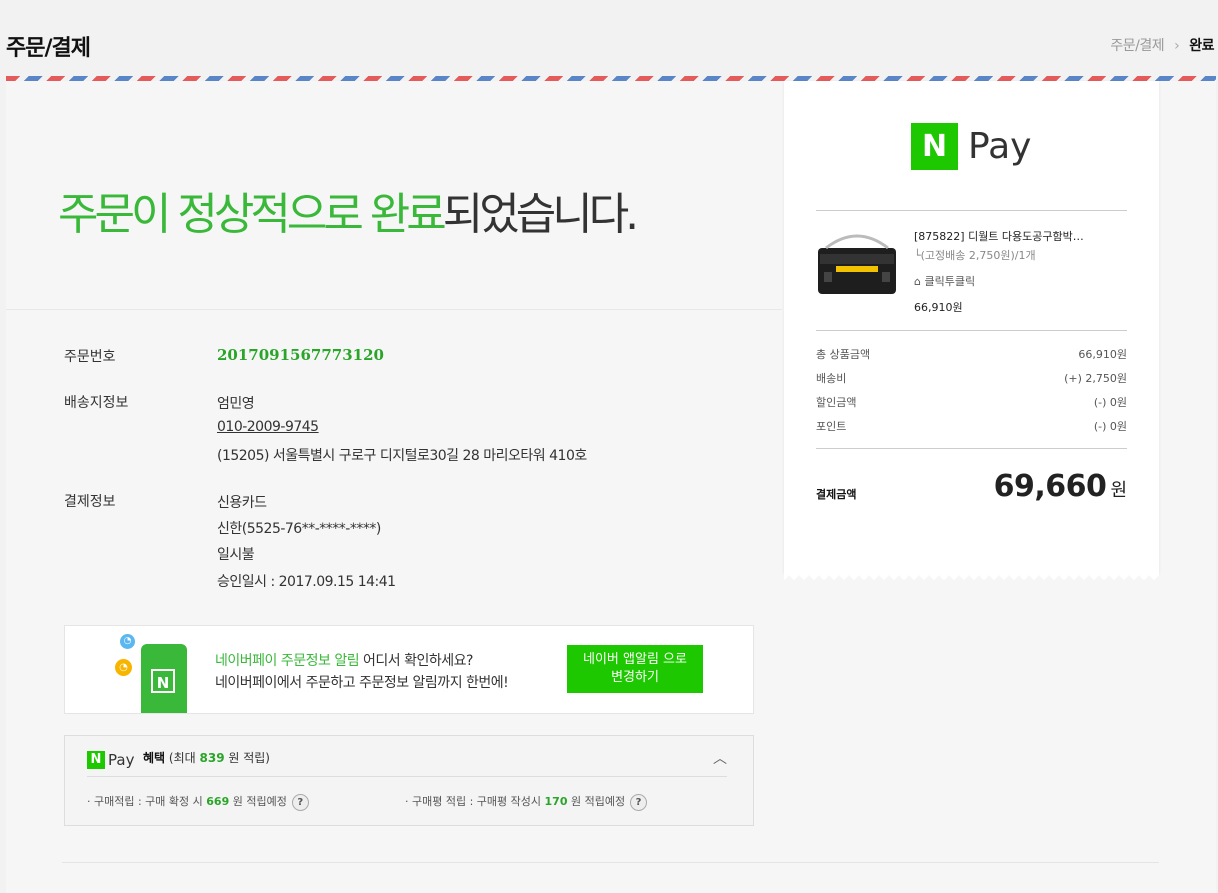 The image size is (1218, 893). I want to click on purchase-points-value: 669, so click(218, 801).